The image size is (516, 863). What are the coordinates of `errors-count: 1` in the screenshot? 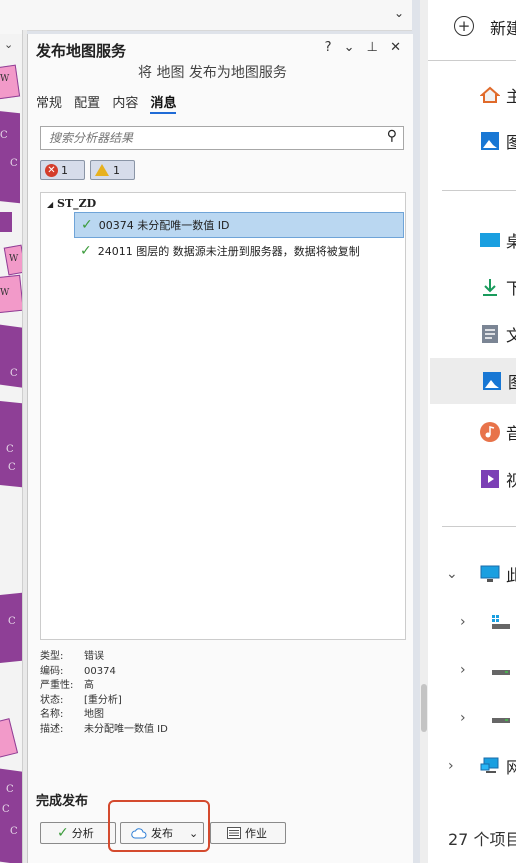 It's located at (64, 170).